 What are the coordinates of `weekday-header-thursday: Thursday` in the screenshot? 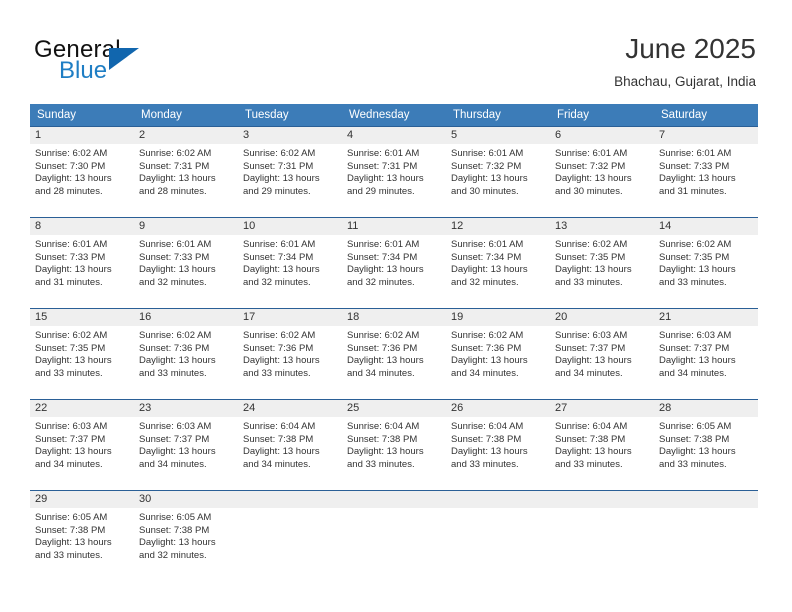 It's located at (498, 115).